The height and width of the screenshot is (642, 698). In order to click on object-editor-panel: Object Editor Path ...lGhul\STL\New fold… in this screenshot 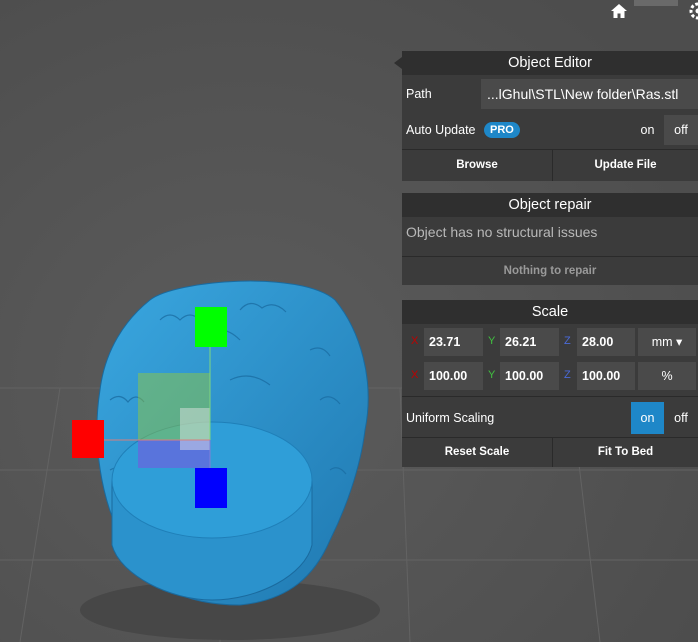, I will do `click(546, 116)`.